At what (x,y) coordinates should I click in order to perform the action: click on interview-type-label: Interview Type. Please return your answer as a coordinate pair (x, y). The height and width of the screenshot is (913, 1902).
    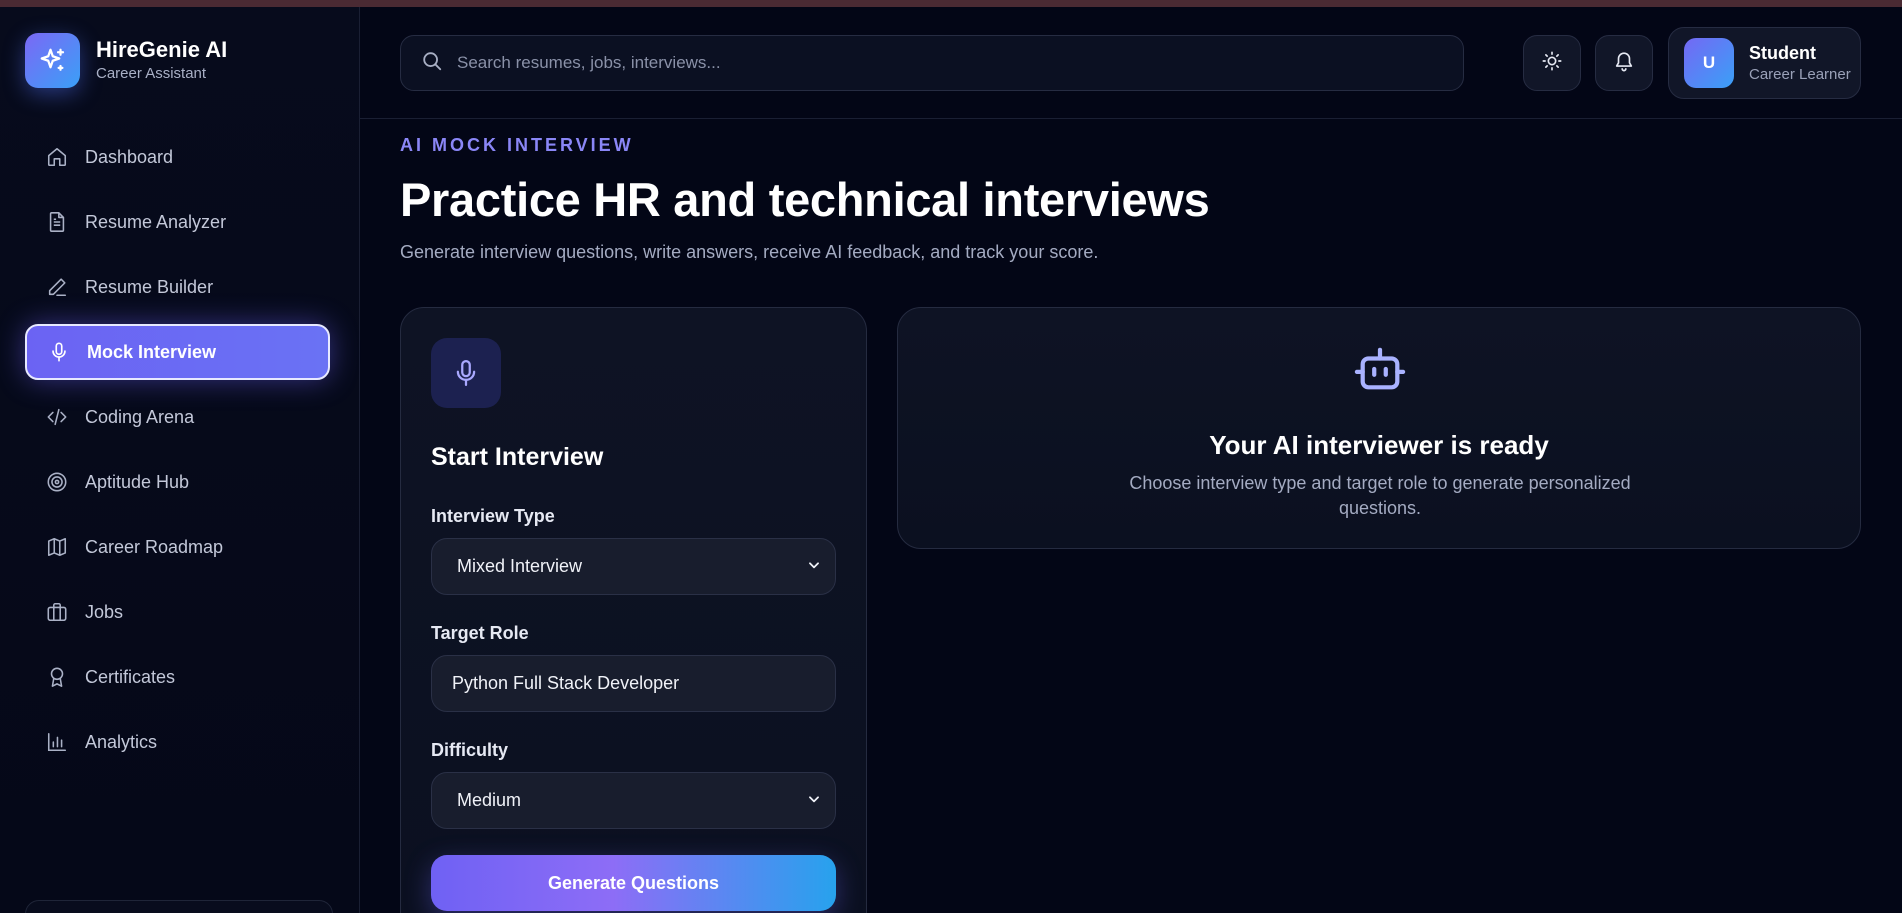
    Looking at the image, I should click on (493, 516).